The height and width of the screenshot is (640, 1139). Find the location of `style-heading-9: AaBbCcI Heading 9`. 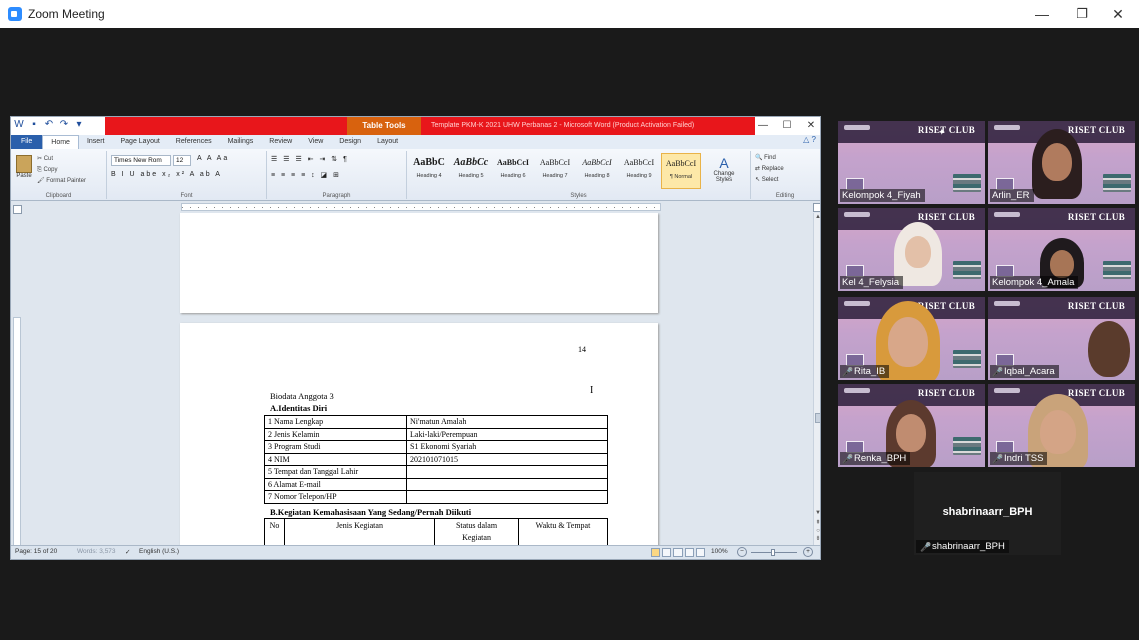

style-heading-9: AaBbCcI Heading 9 is located at coordinates (639, 171).